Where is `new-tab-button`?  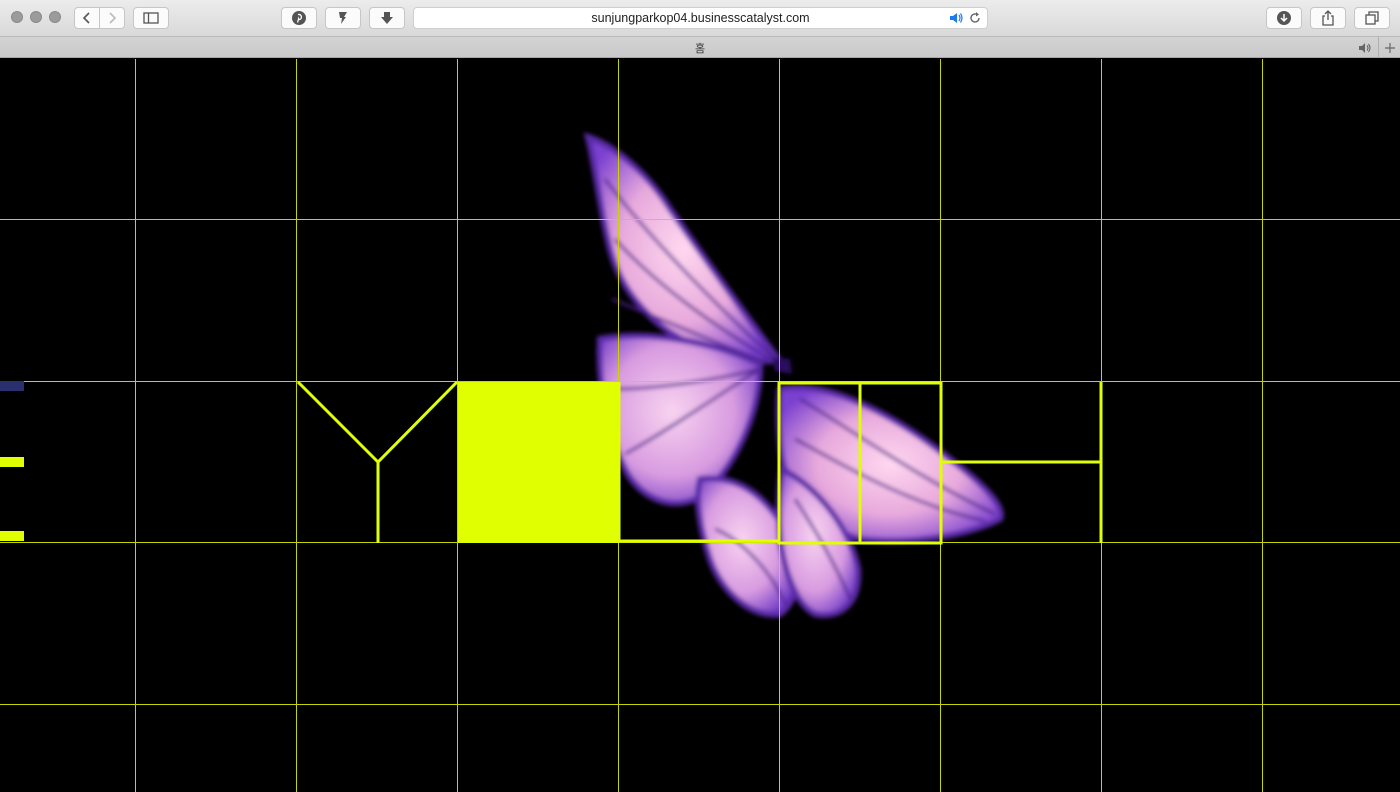
new-tab-button is located at coordinates (1389, 47).